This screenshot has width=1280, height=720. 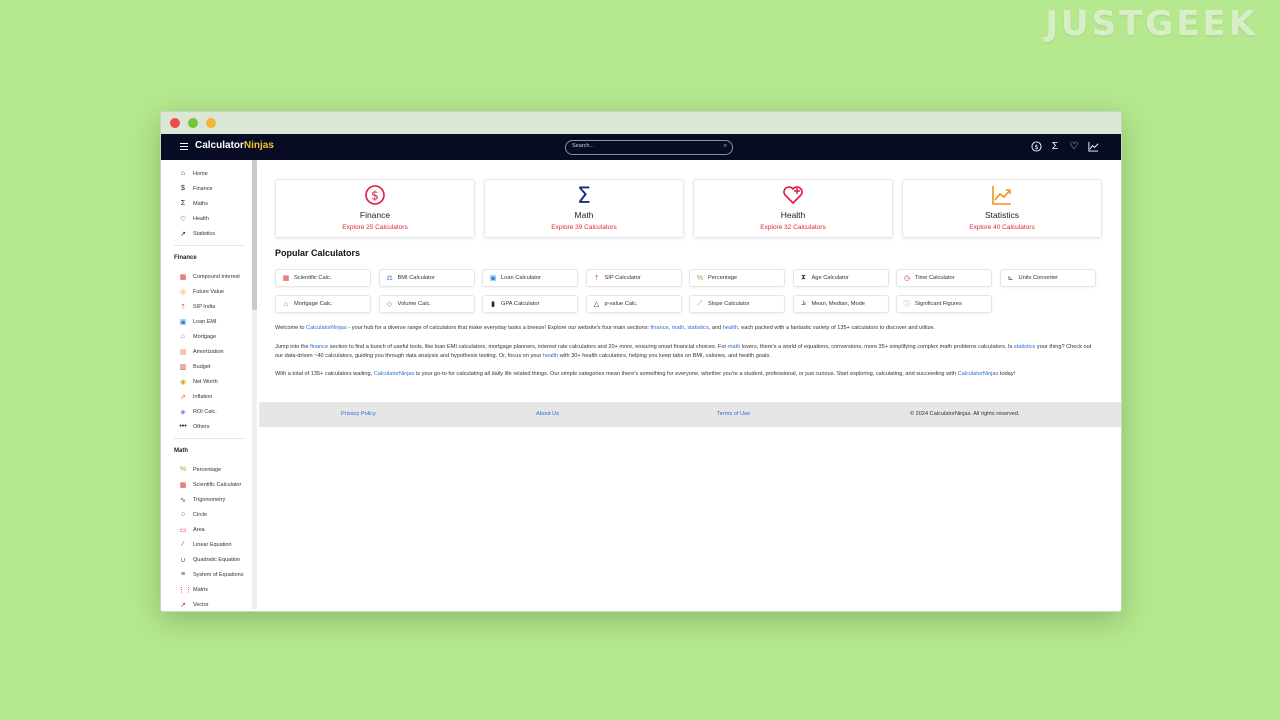 I want to click on sidebar-scrollbar-thumb, so click(x=254, y=235).